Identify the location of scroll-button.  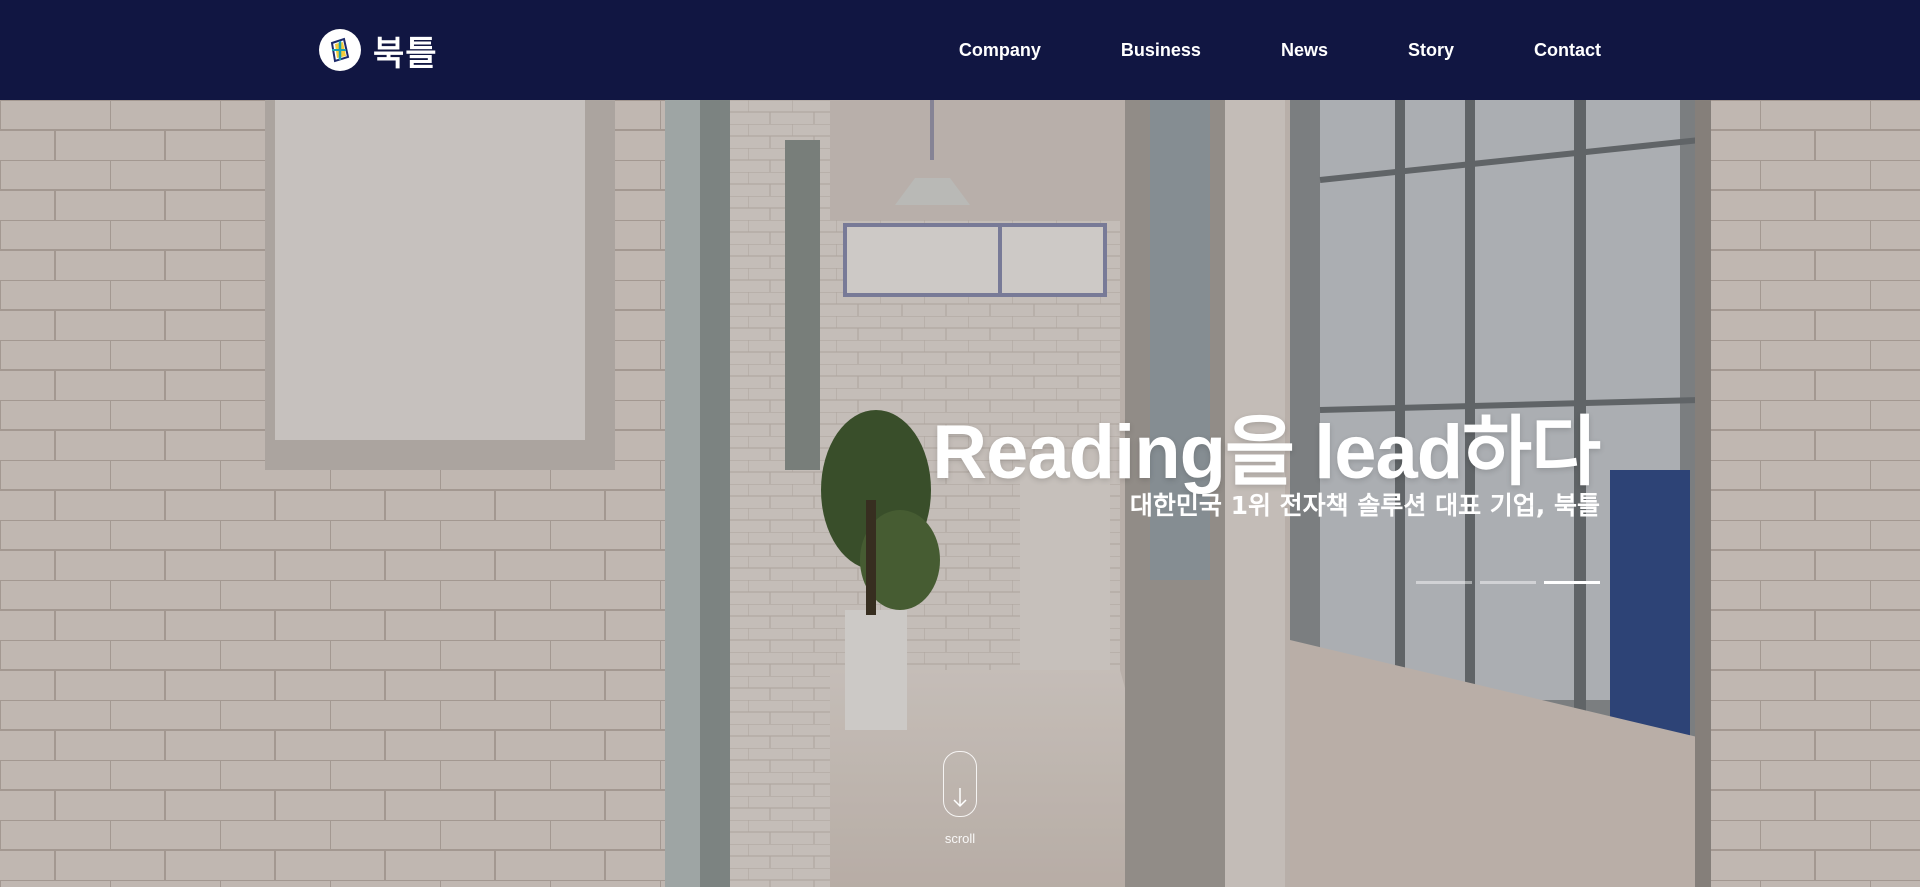
(960, 784).